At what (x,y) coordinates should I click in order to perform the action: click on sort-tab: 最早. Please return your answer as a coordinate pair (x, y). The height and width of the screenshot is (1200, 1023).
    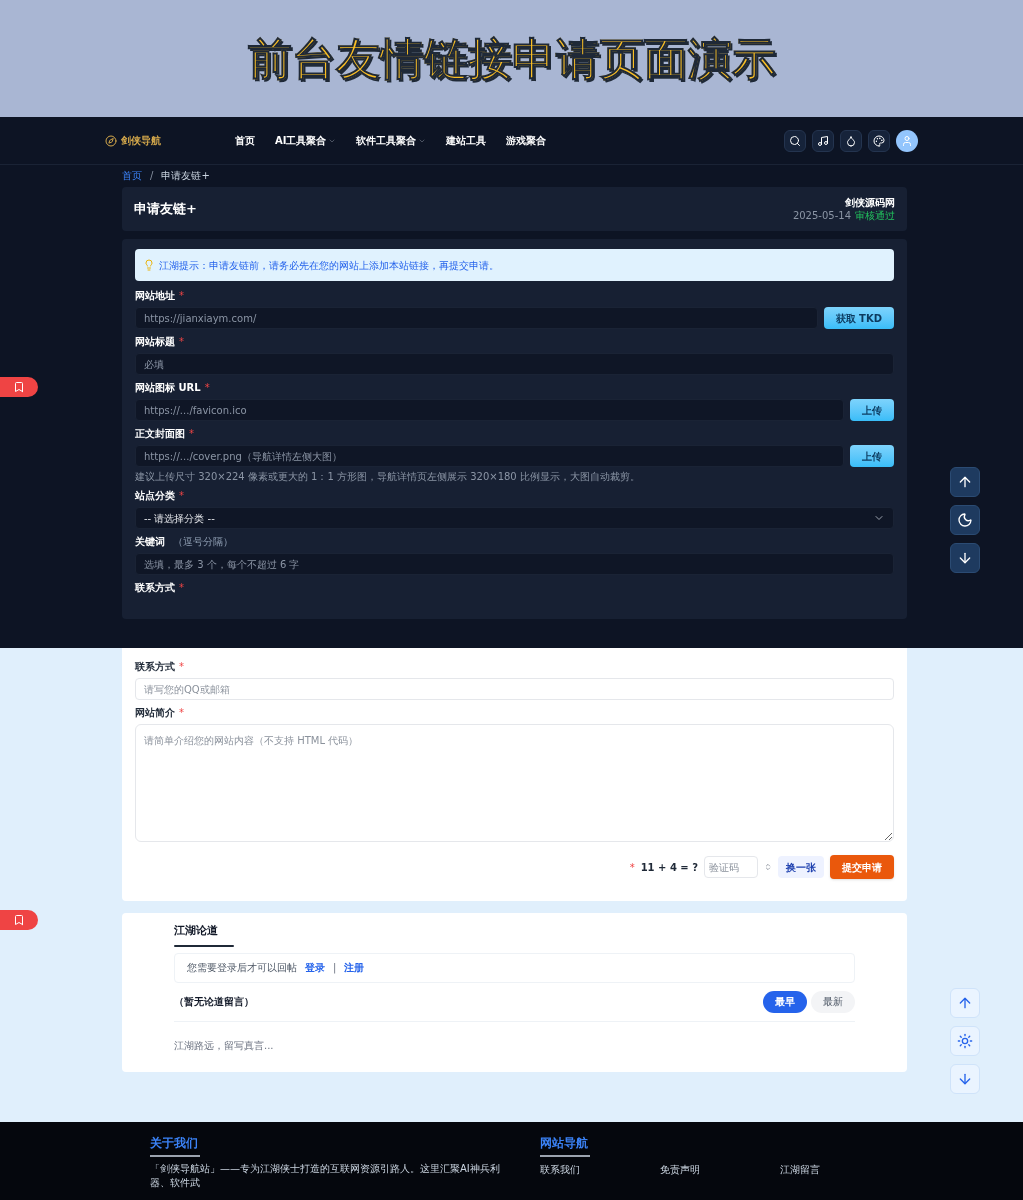
    Looking at the image, I should click on (785, 1001).